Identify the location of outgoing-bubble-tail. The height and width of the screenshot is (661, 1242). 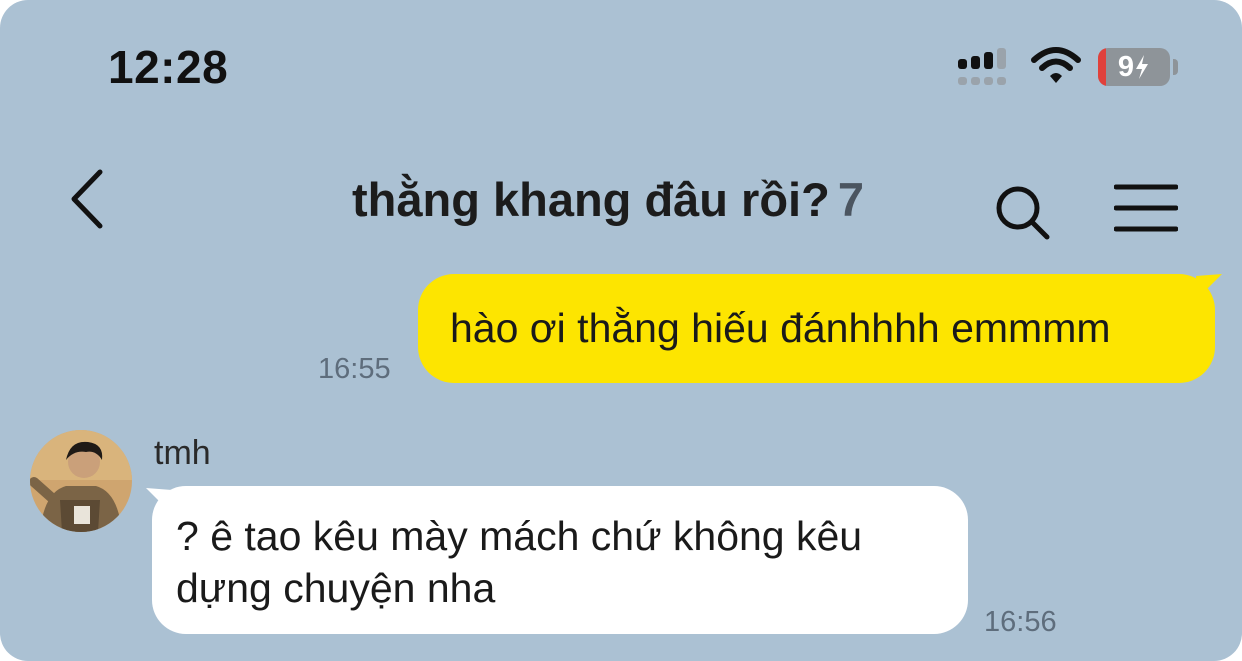
(1211, 289).